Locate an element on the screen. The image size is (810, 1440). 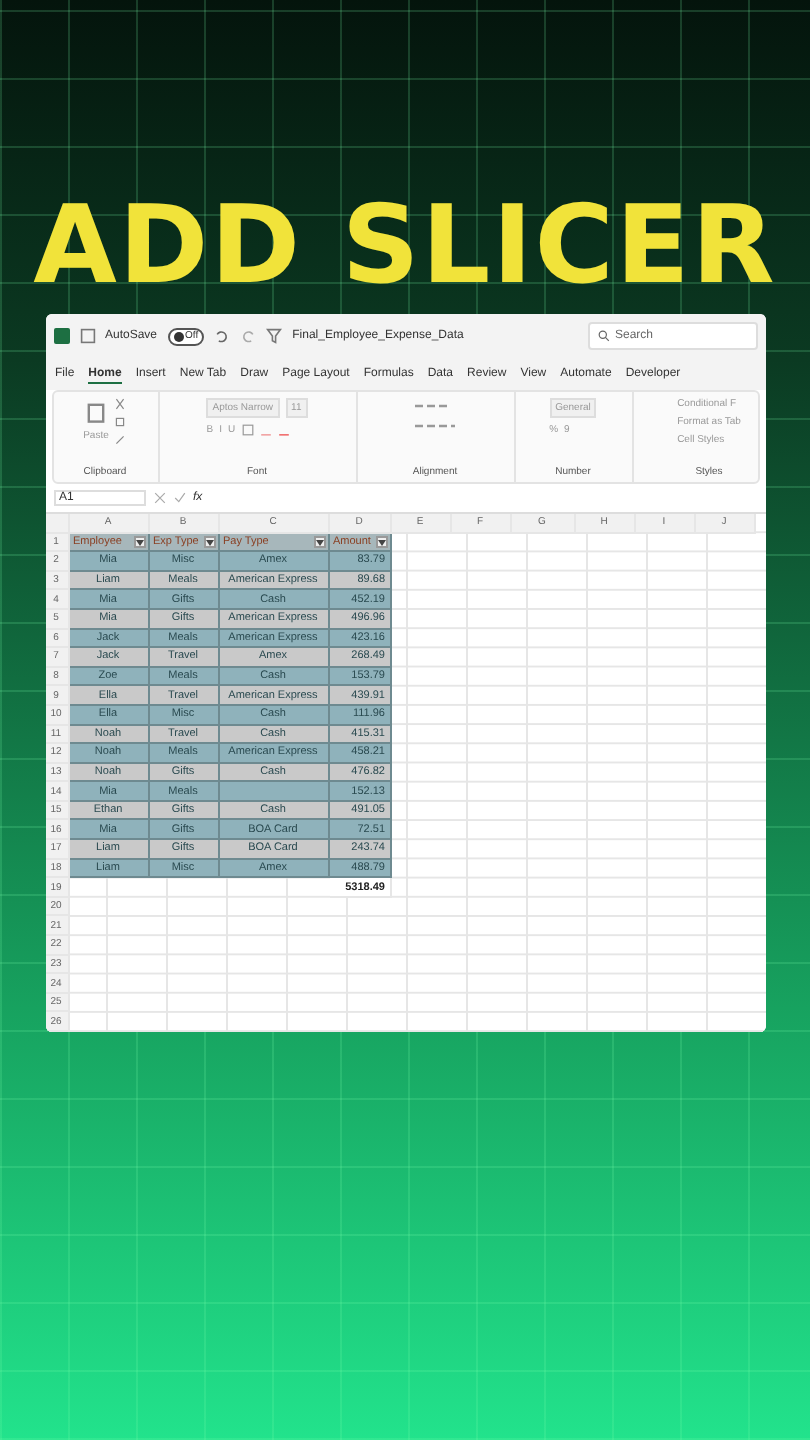
headline: ADD SLICER is located at coordinates (405, 246).